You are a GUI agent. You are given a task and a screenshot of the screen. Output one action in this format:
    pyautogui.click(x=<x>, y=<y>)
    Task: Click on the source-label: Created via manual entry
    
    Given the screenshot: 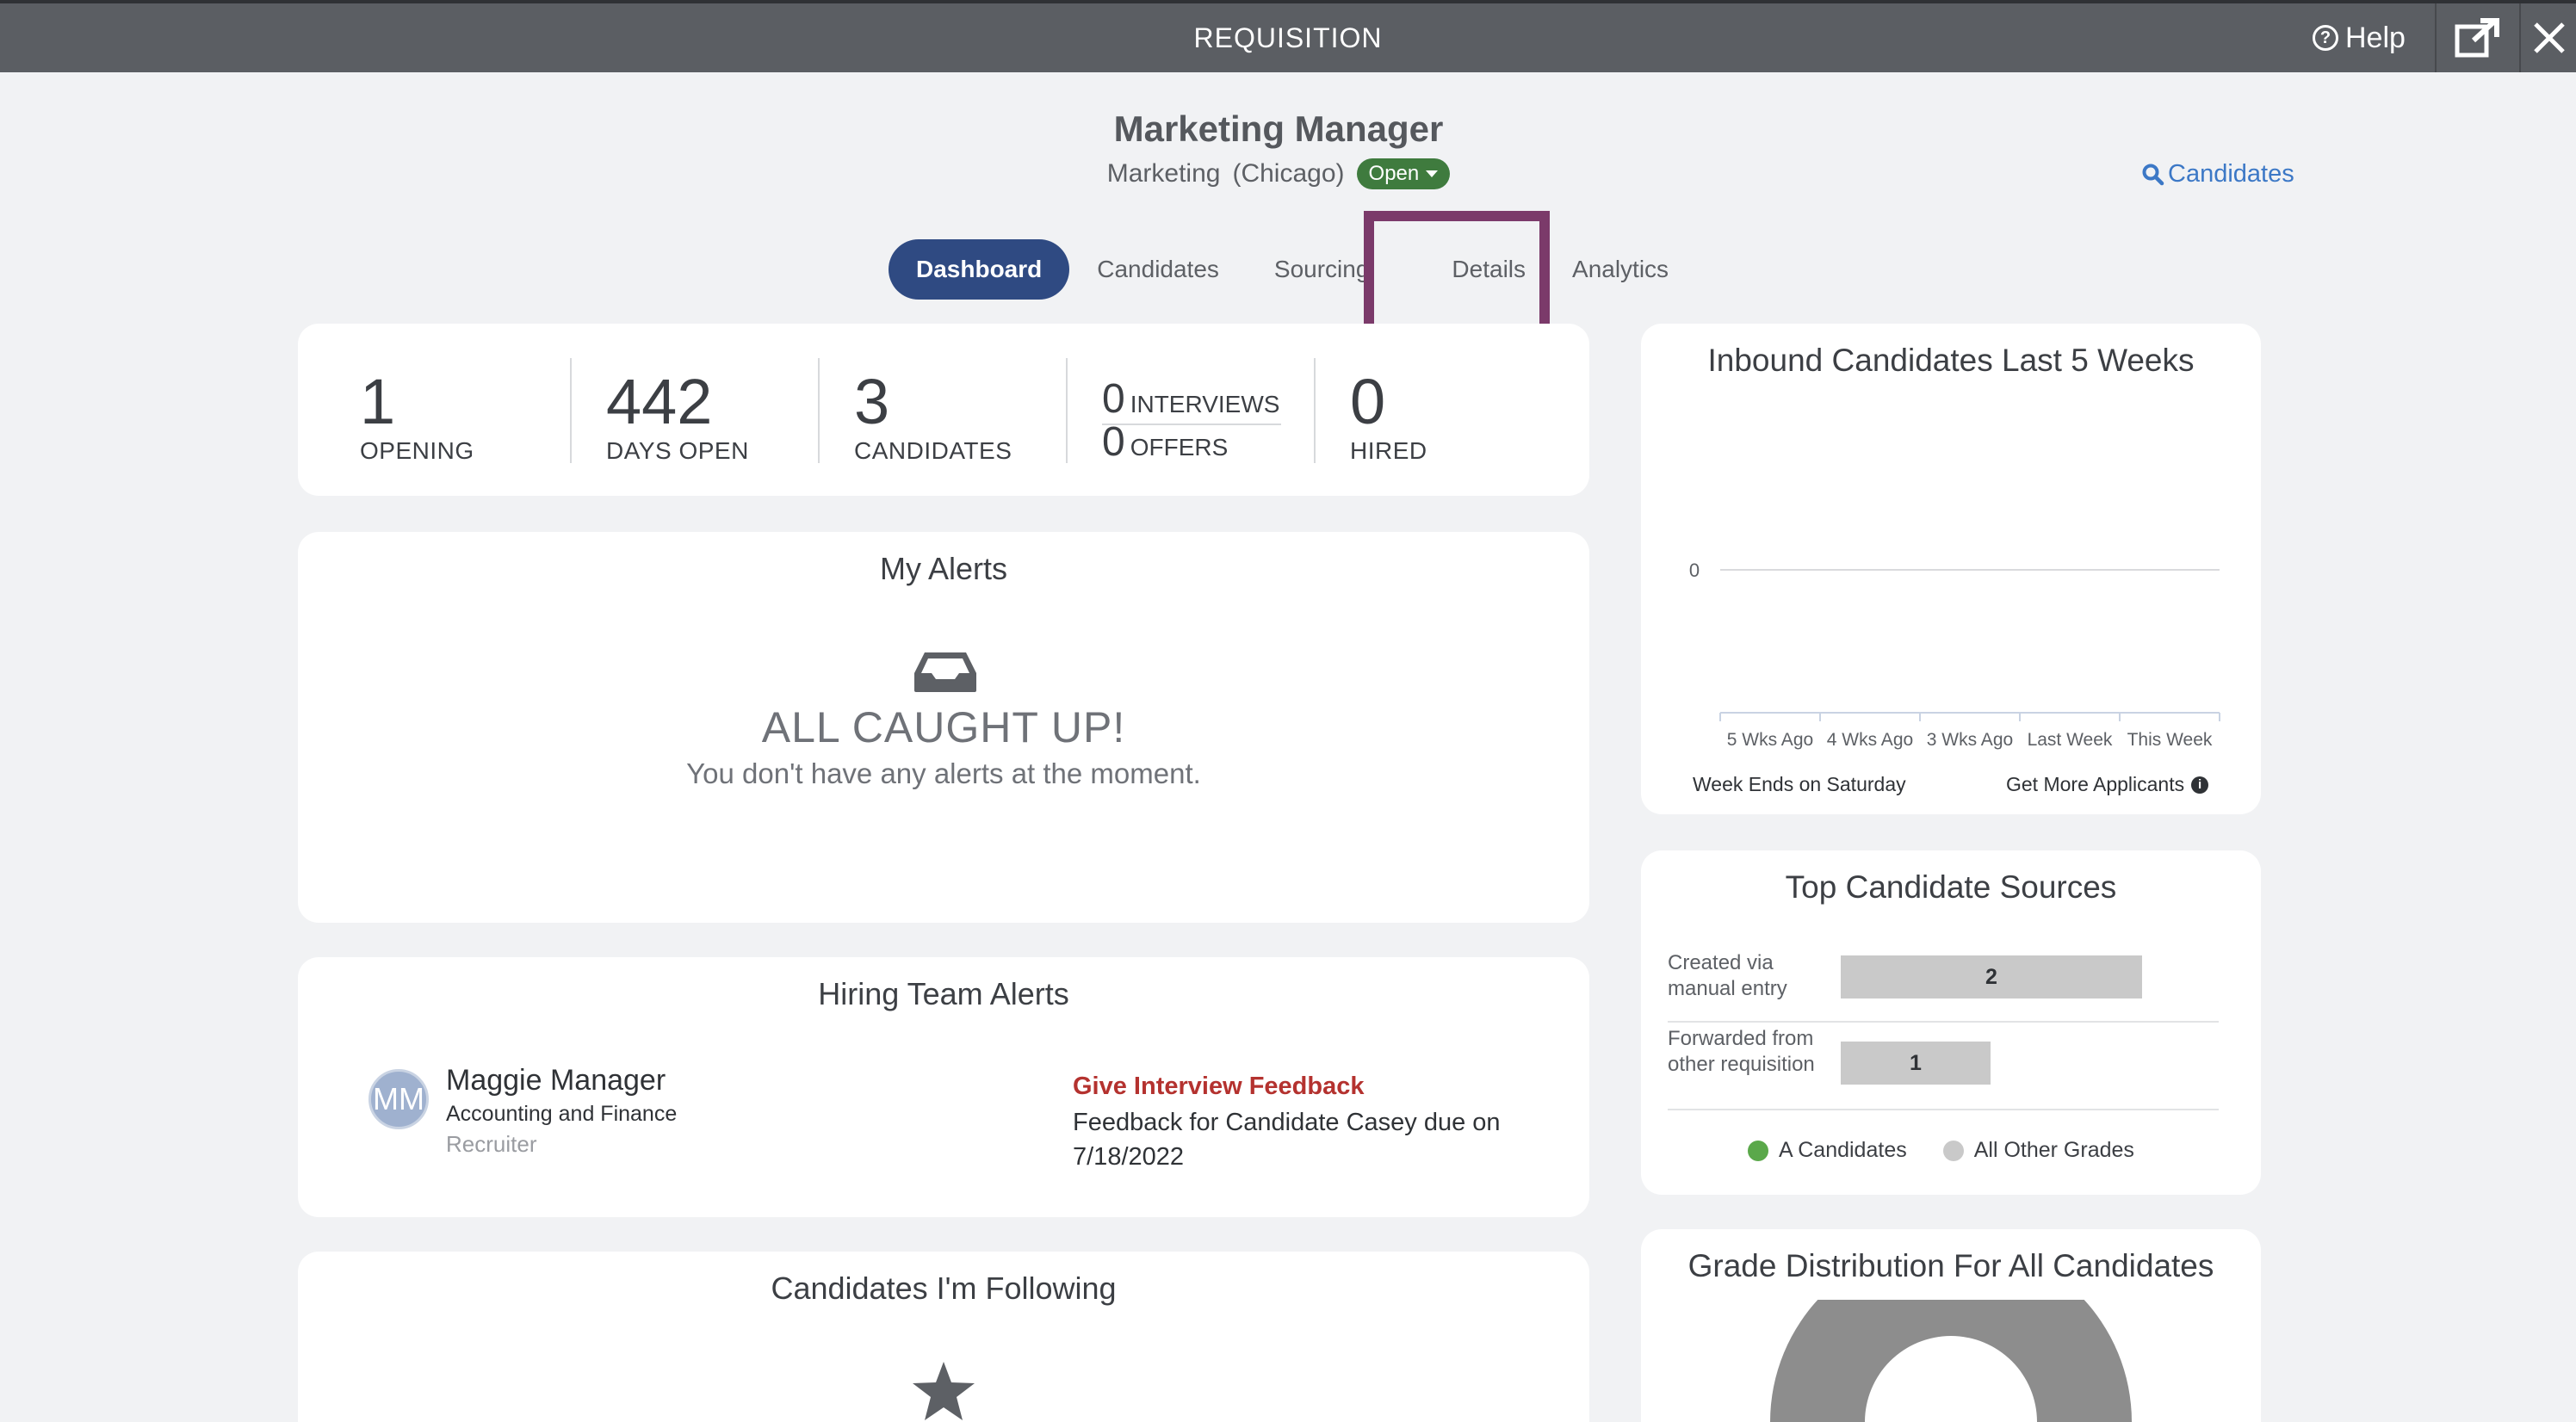 What is the action you would take?
    pyautogui.click(x=1728, y=975)
    